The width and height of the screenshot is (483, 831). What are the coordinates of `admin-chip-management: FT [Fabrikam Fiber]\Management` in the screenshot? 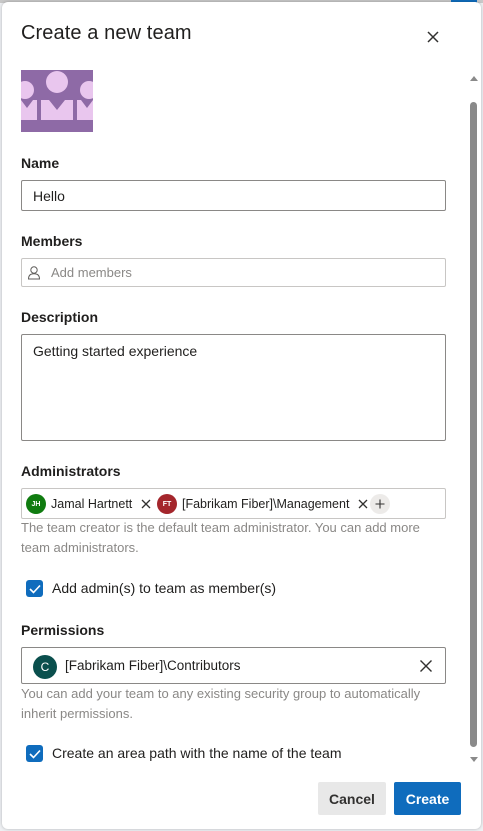 It's located at (263, 504).